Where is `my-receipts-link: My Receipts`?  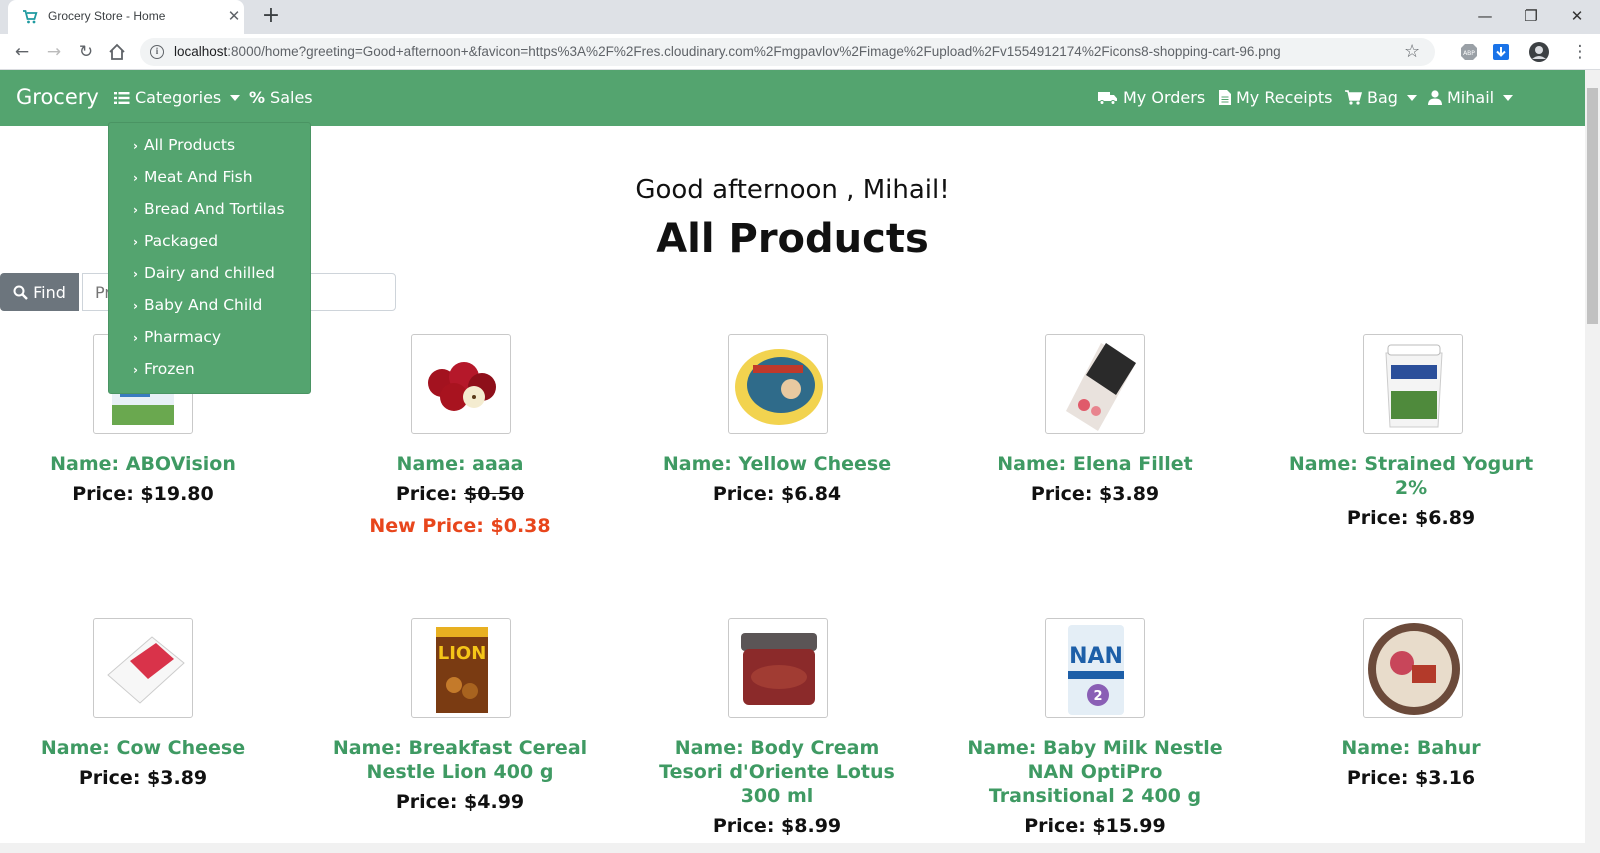 my-receipts-link: My Receipts is located at coordinates (1275, 97).